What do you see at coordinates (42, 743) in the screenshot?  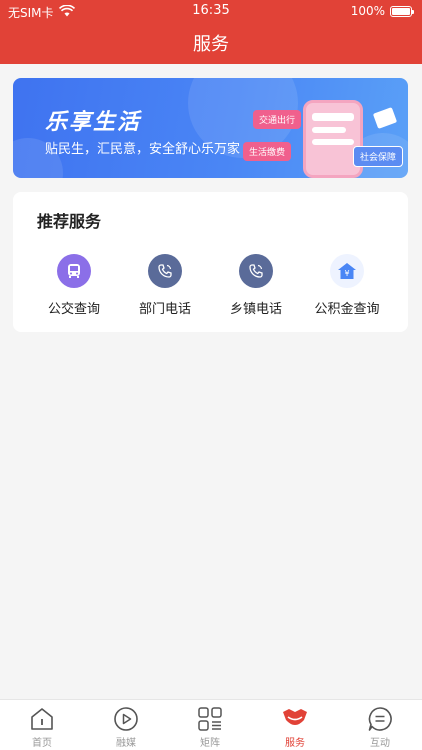 I see `tab-label: 首页` at bounding box center [42, 743].